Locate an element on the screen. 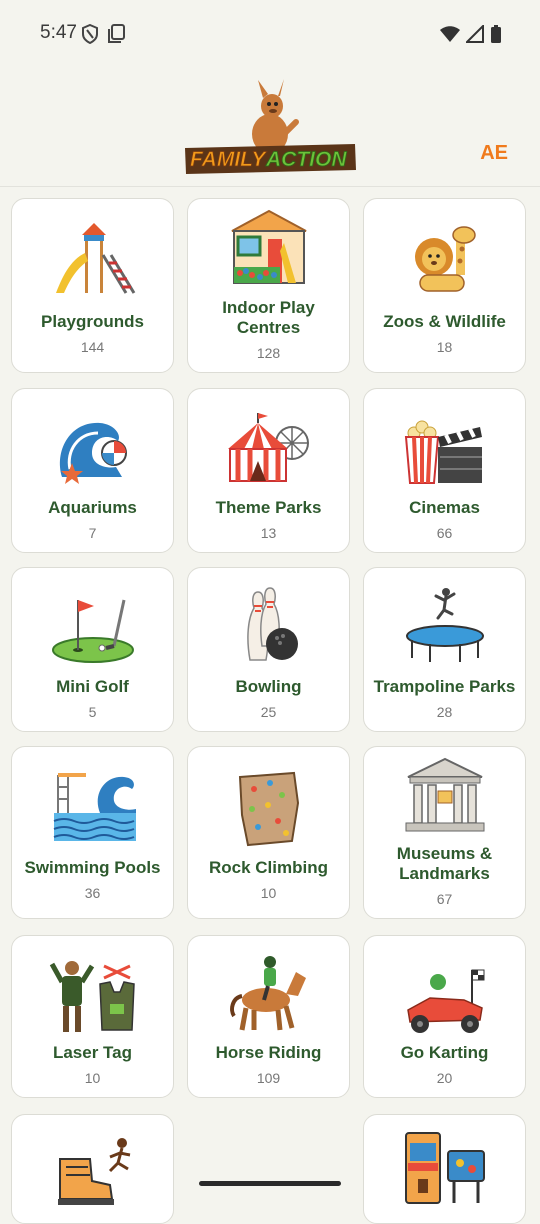 Image resolution: width=540 pixels, height=1224 pixels. category-card-museums: Museums & Landmarks 67 is located at coordinates (444, 832).